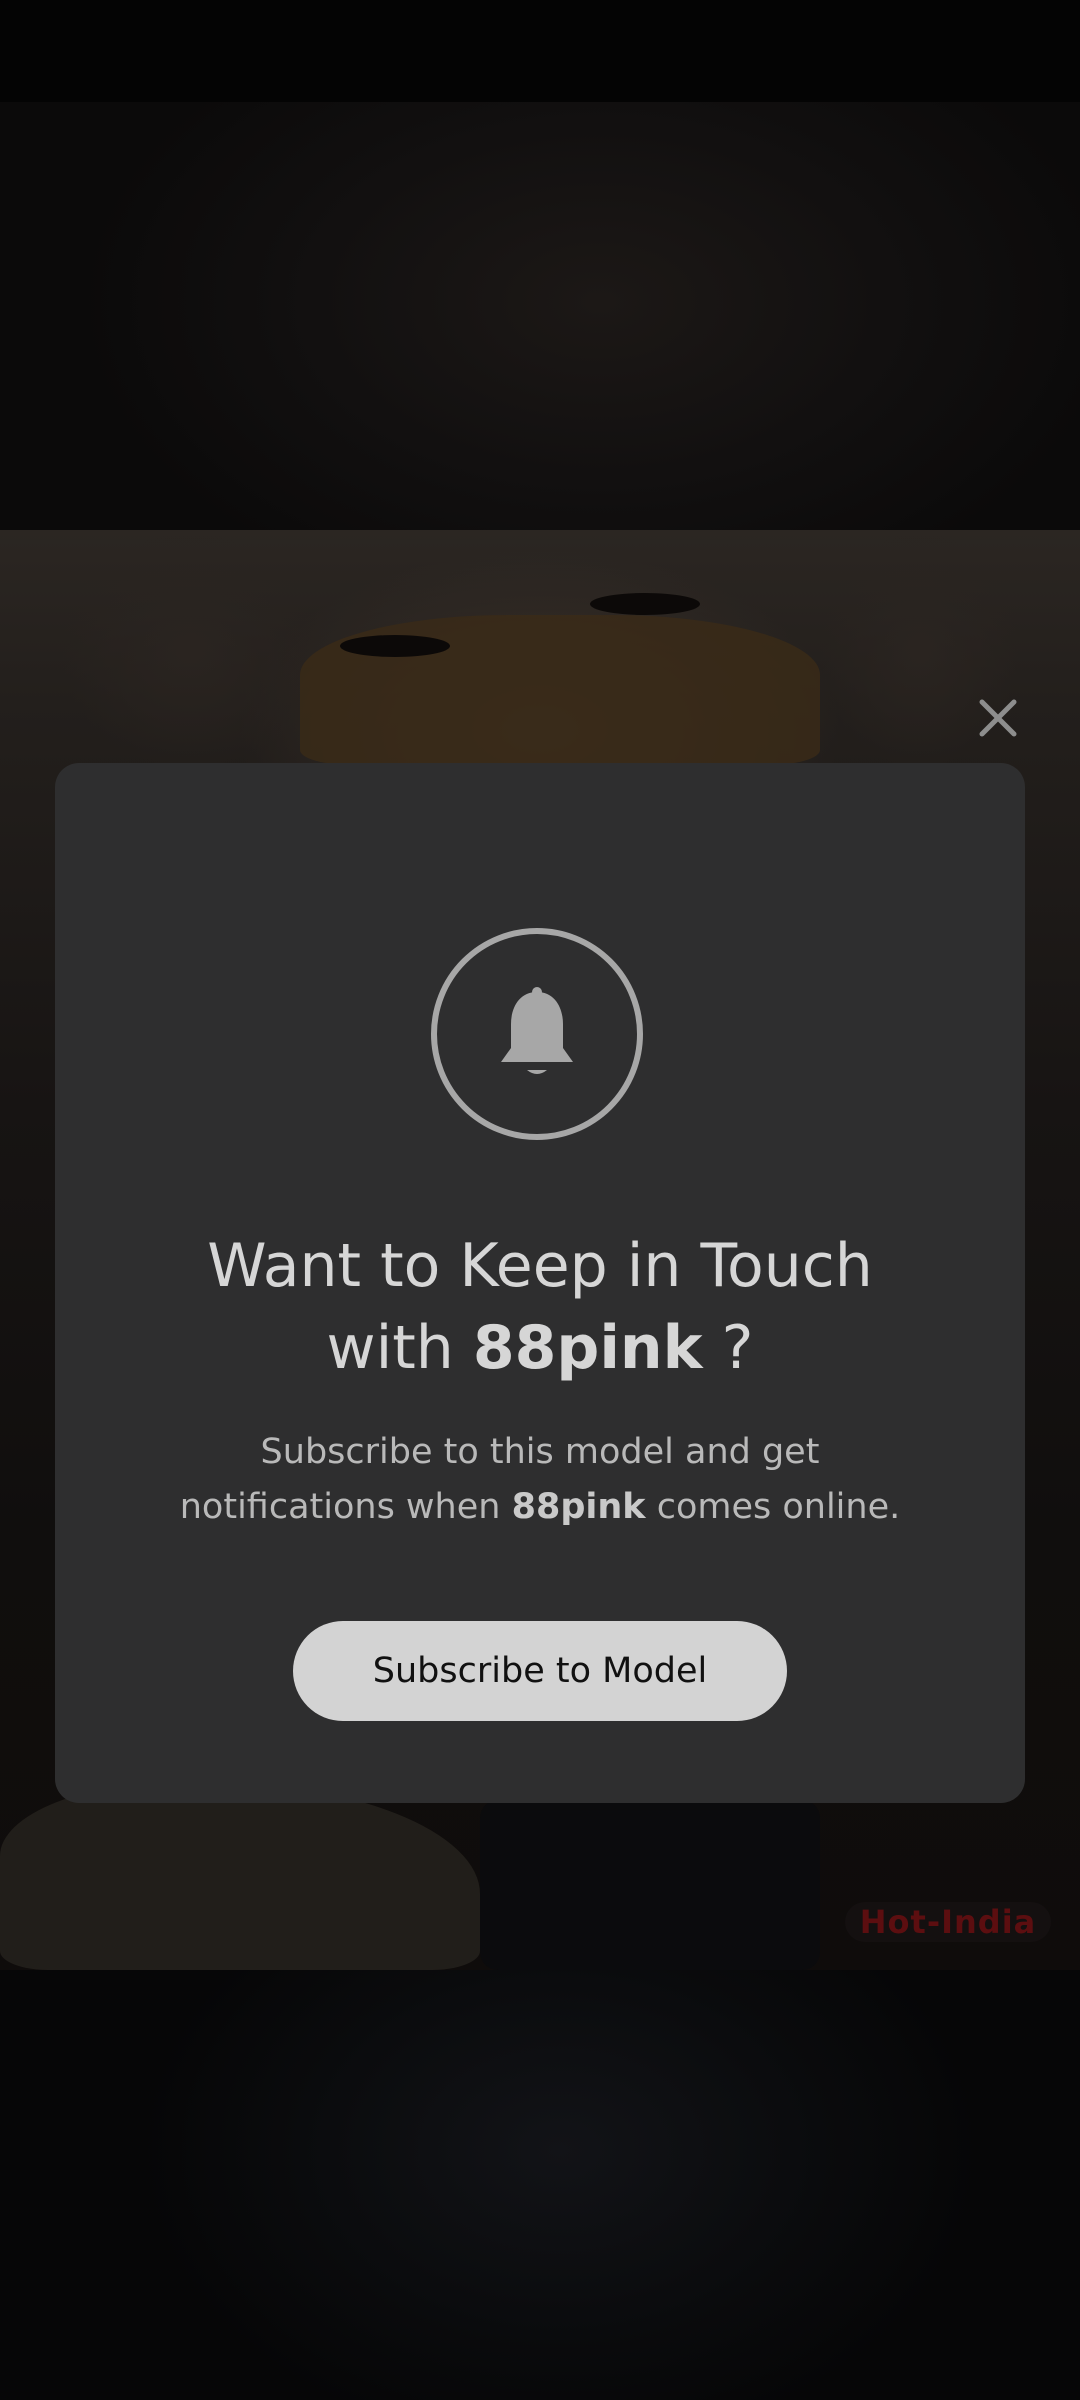 Image resolution: width=1080 pixels, height=2400 pixels. Describe the element at coordinates (540, 1452) in the screenshot. I see `subtitle-line1: Subscribe to this model and get` at that location.